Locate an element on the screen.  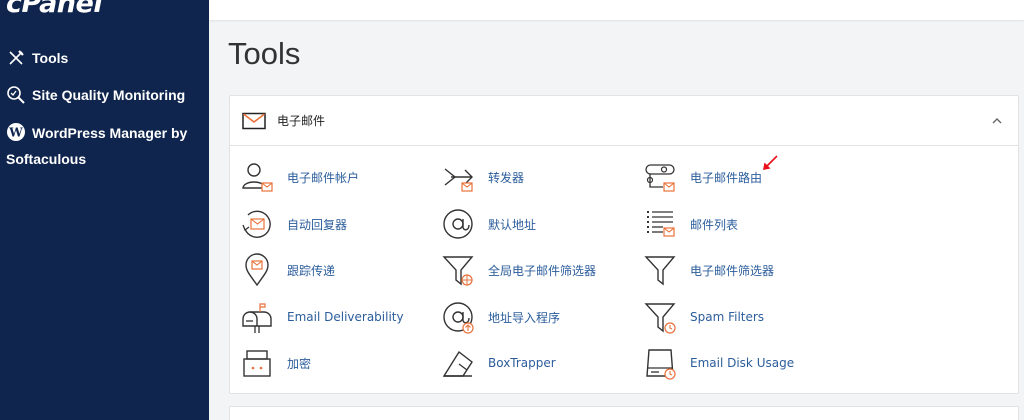
email-deliverability-link: Email Deliverability is located at coordinates (322, 317).